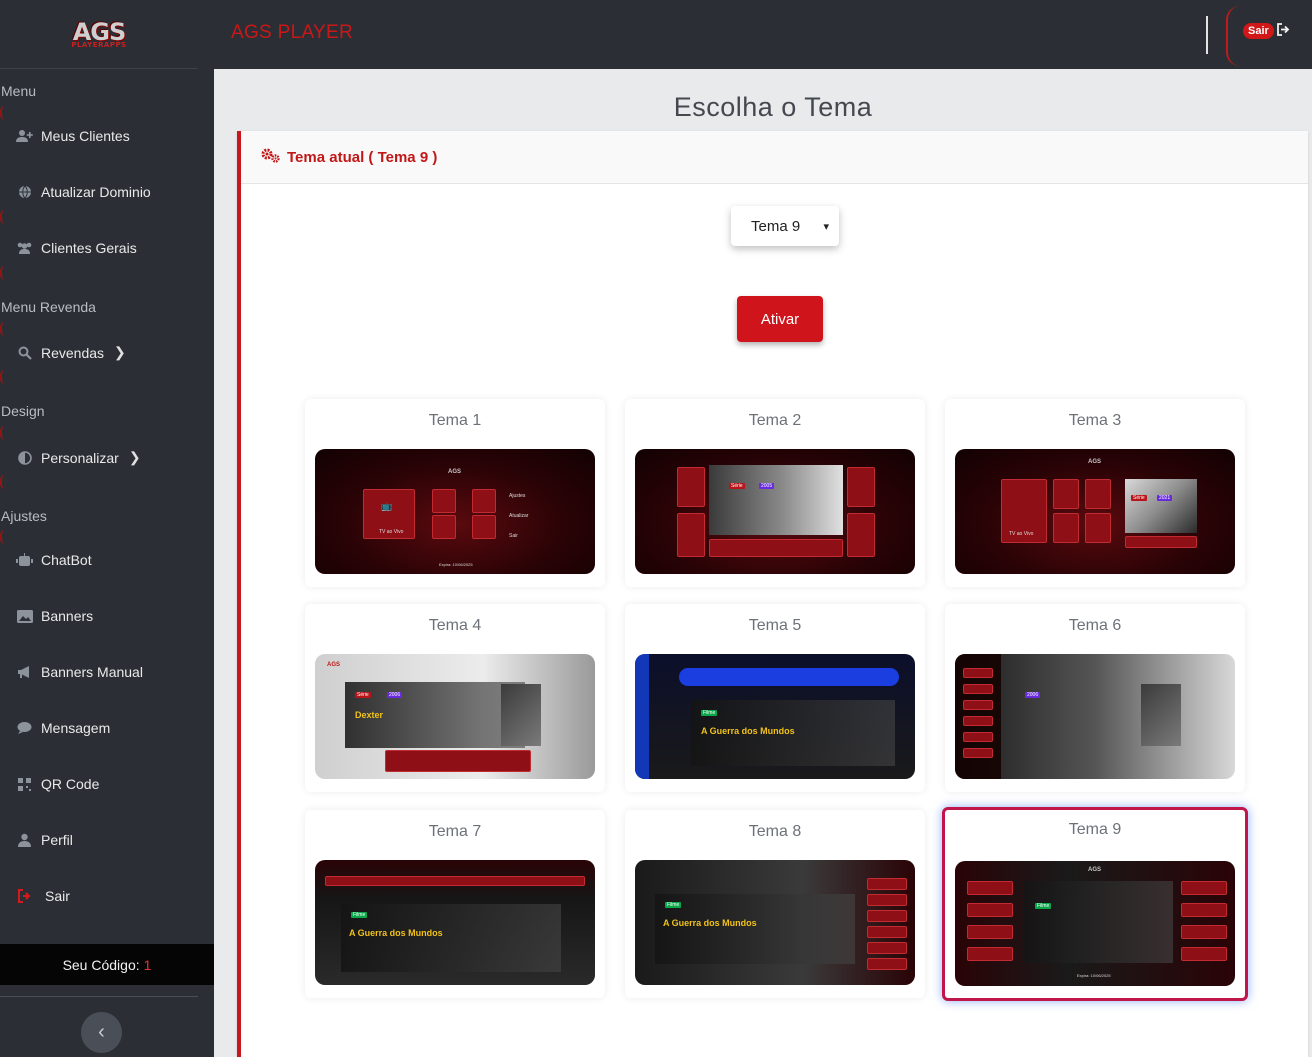 The image size is (1312, 1057). What do you see at coordinates (76, 728) in the screenshot?
I see `sidebar-item-label: Mensagem` at bounding box center [76, 728].